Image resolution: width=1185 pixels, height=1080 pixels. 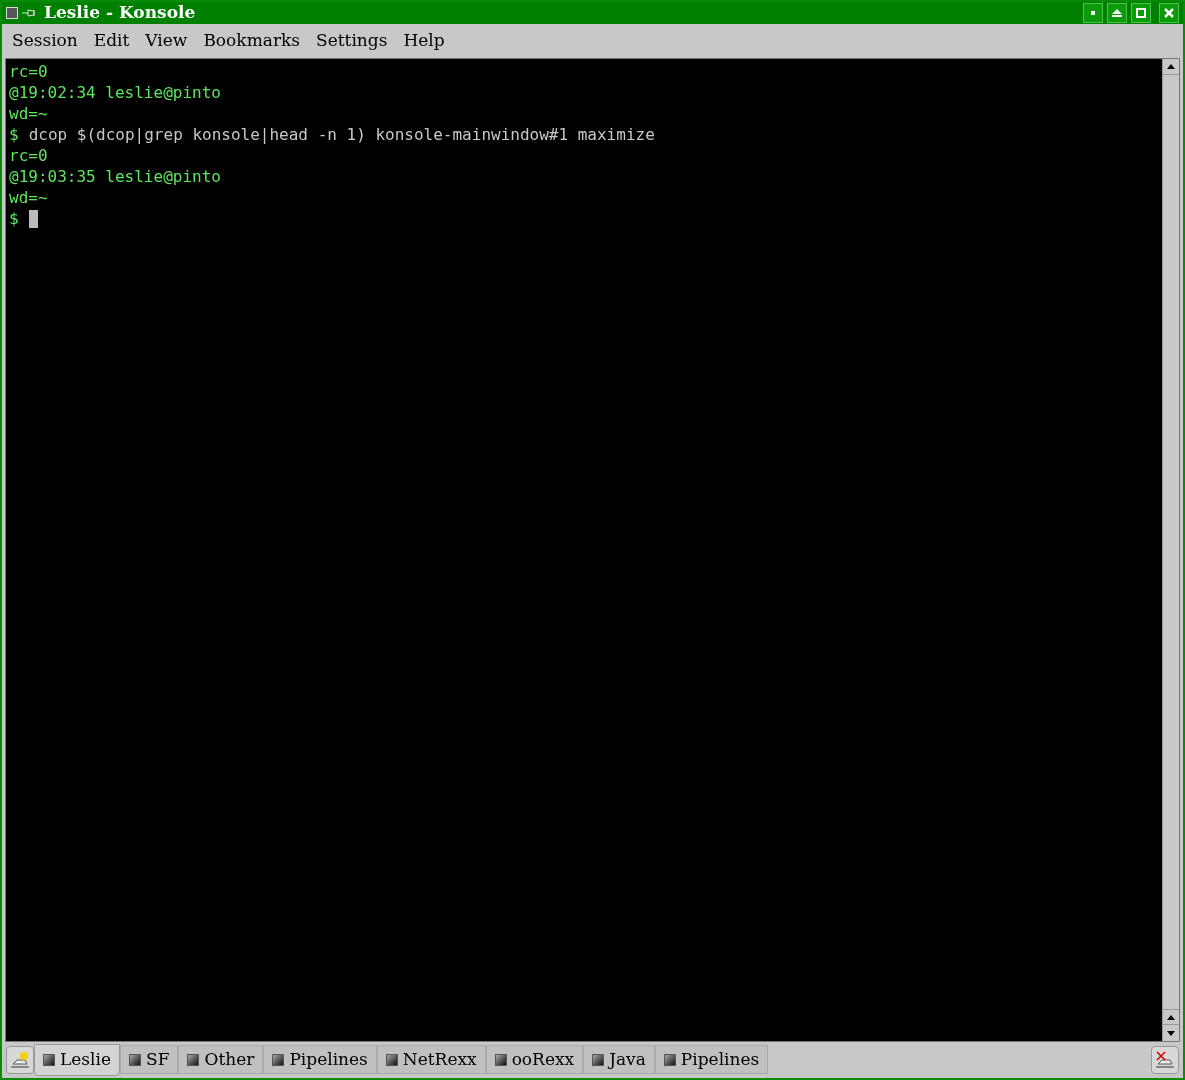 I want to click on menu-item: Settings, so click(x=352, y=41).